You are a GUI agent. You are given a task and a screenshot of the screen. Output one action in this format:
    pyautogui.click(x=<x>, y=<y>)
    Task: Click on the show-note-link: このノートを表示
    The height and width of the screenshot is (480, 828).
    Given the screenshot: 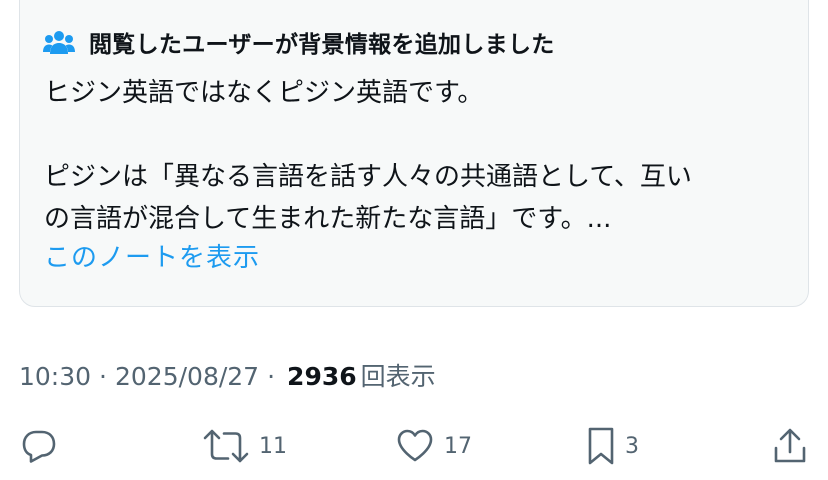 What is the action you would take?
    pyautogui.click(x=152, y=258)
    